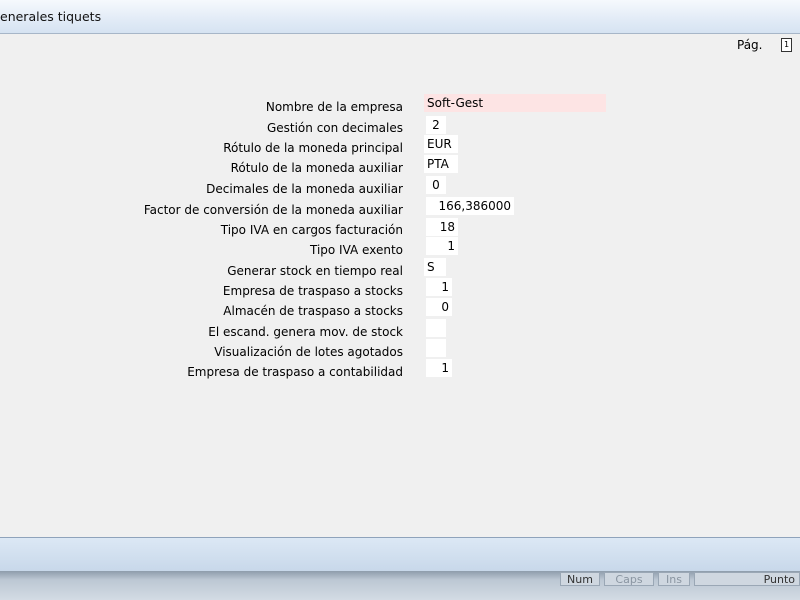  Describe the element at coordinates (436, 185) in the screenshot. I see `field-aux-decimals: 0` at that location.